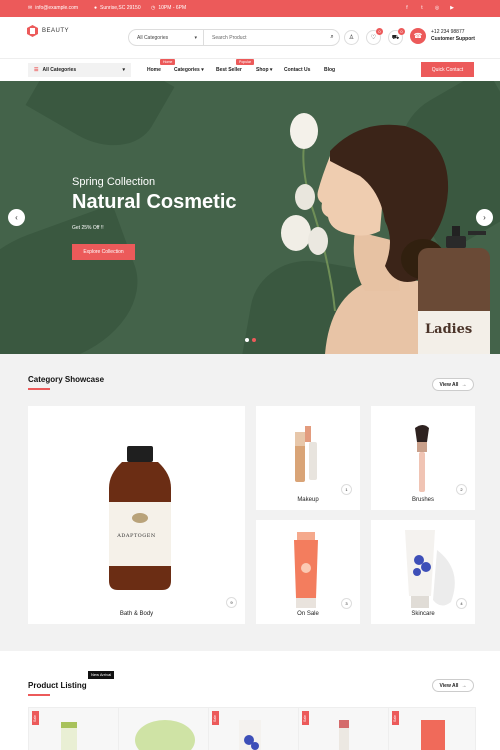  I want to click on account-button: ♙, so click(351, 37).